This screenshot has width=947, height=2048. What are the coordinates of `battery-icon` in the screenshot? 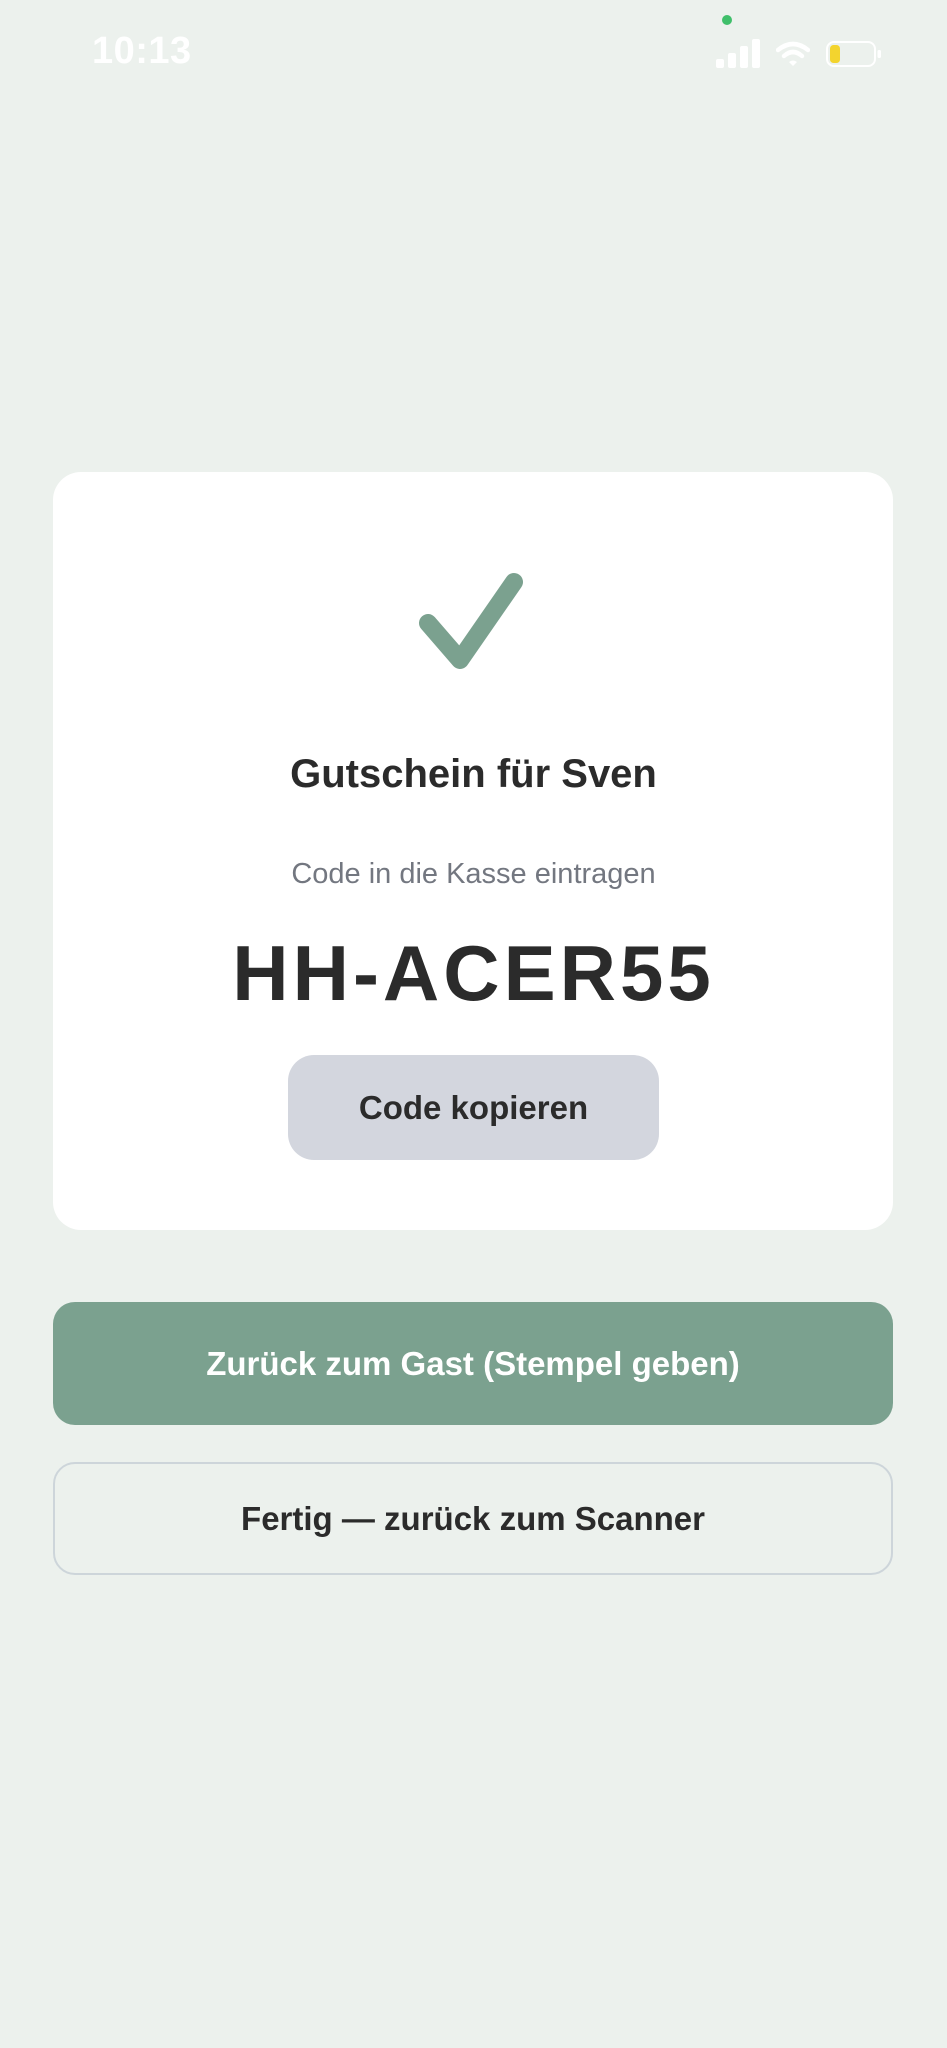 It's located at (853, 54).